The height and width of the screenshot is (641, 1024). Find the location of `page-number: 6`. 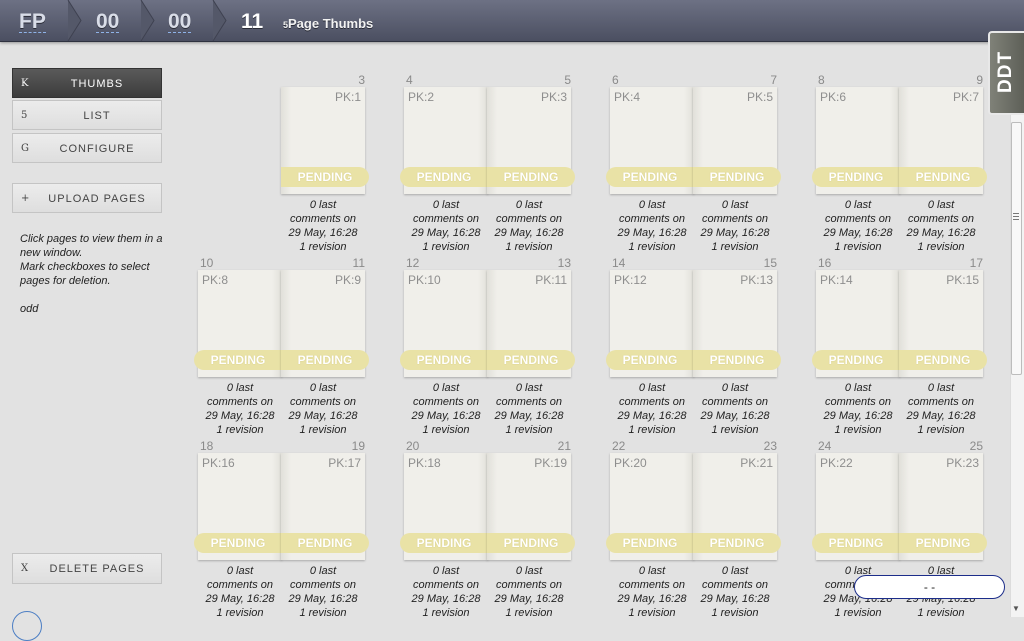

page-number: 6 is located at coordinates (615, 80).